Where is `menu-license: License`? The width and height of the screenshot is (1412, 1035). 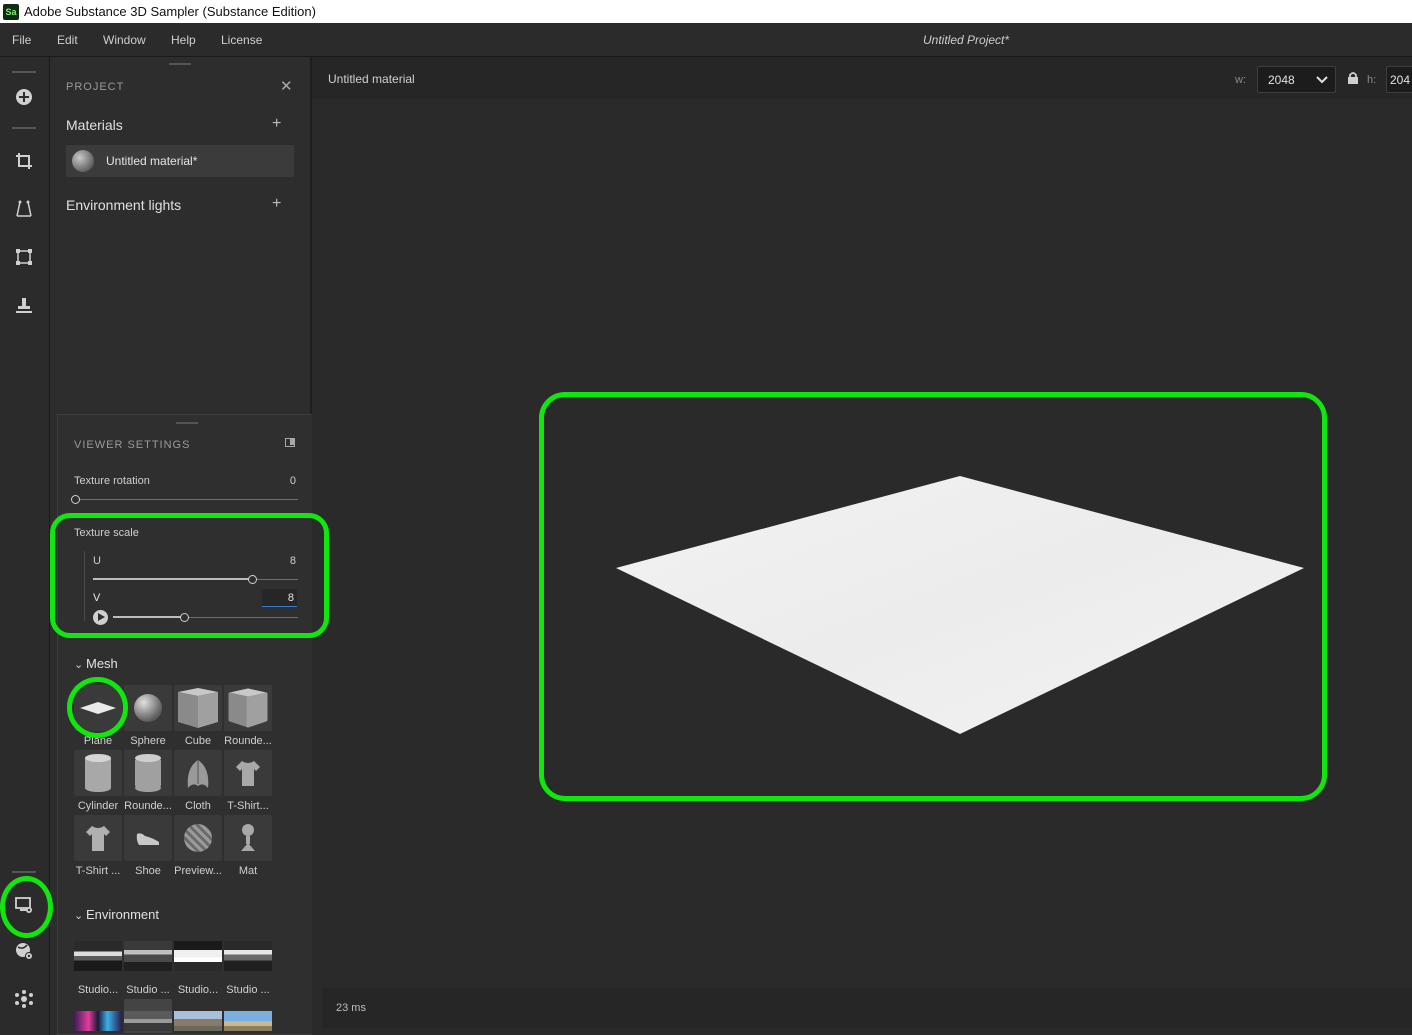
menu-license: License is located at coordinates (241, 40).